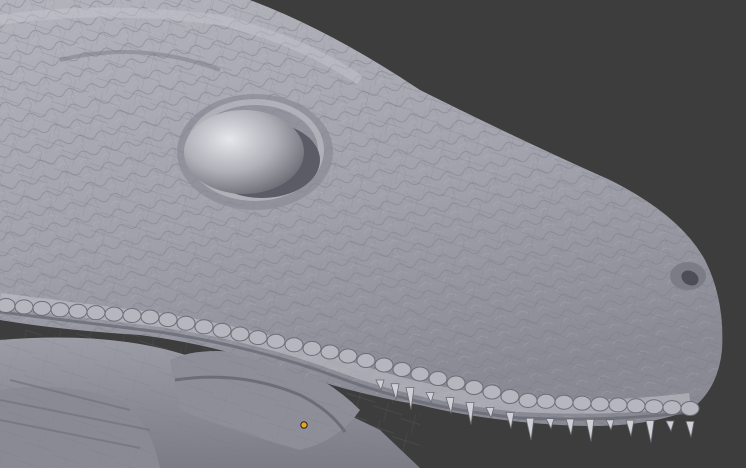  I want to click on nostril, so click(688, 276).